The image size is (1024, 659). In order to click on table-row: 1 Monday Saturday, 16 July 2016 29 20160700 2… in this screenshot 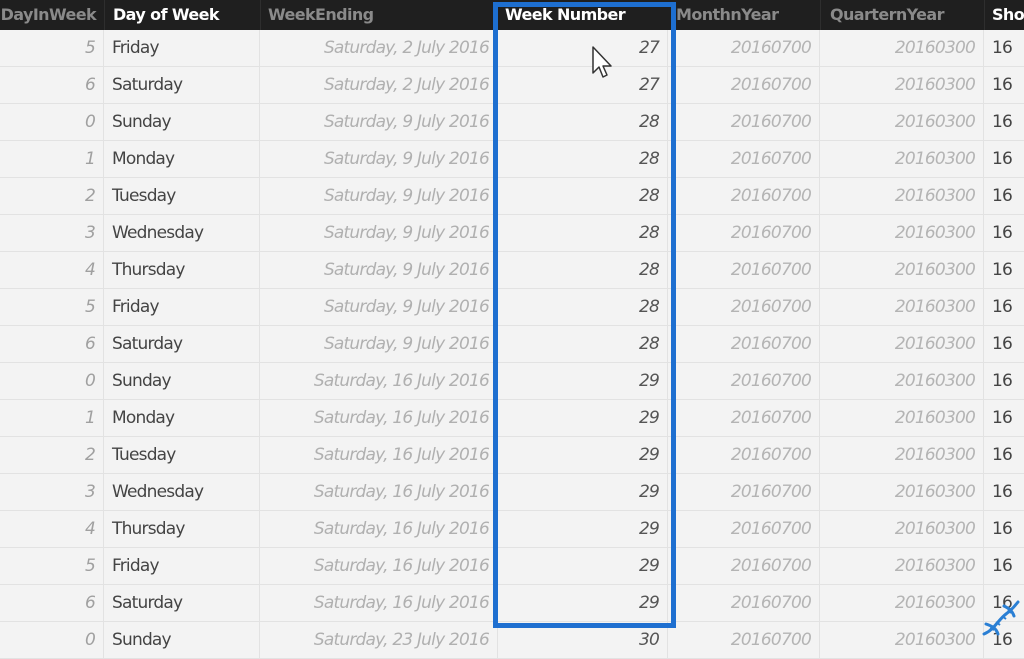, I will do `click(512, 418)`.